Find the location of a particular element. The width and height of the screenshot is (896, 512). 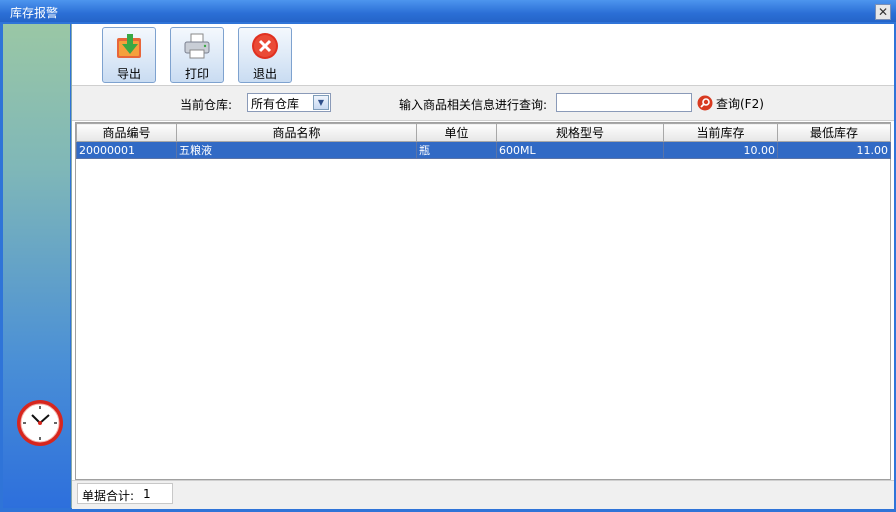

current-stock-cell: 10.00 is located at coordinates (720, 150).